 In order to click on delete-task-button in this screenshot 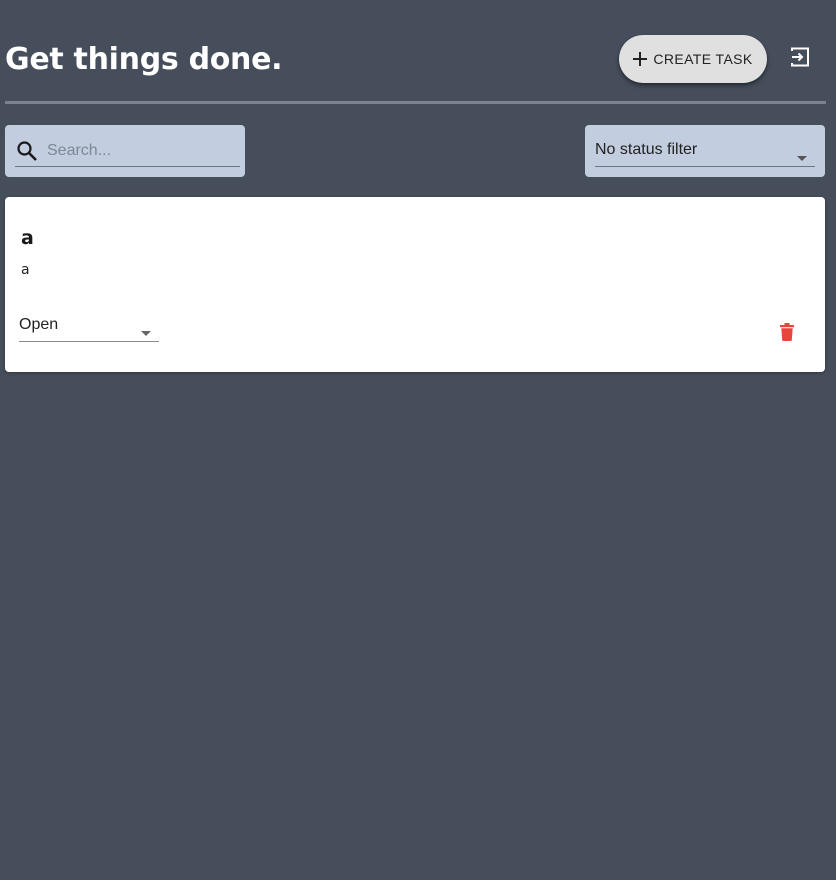, I will do `click(787, 334)`.